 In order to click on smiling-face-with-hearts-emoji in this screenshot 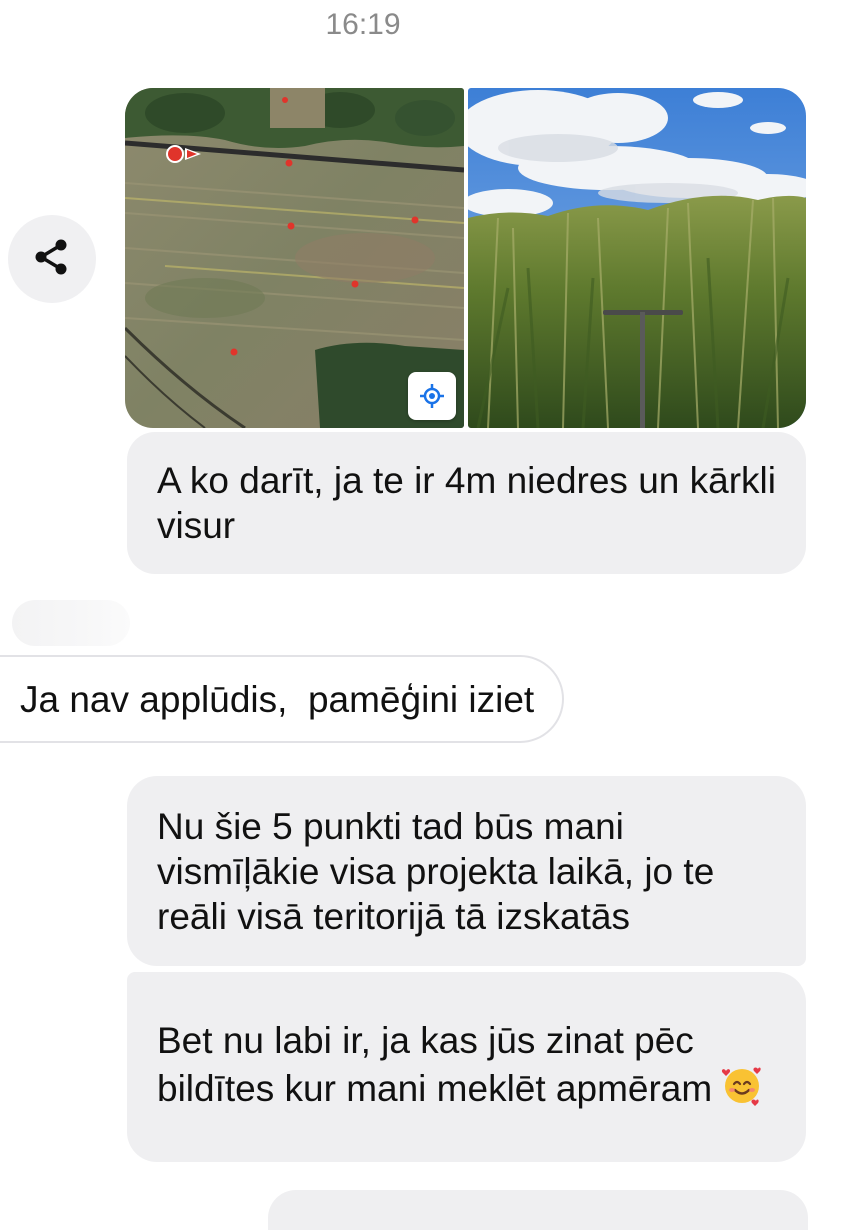, I will do `click(742, 1090)`.